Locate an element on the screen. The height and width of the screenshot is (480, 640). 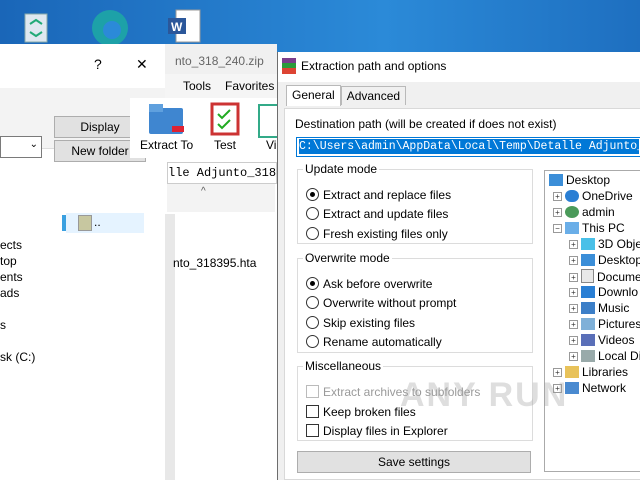
checkbox-label: Display files in Explorer is located at coordinates (385, 431).